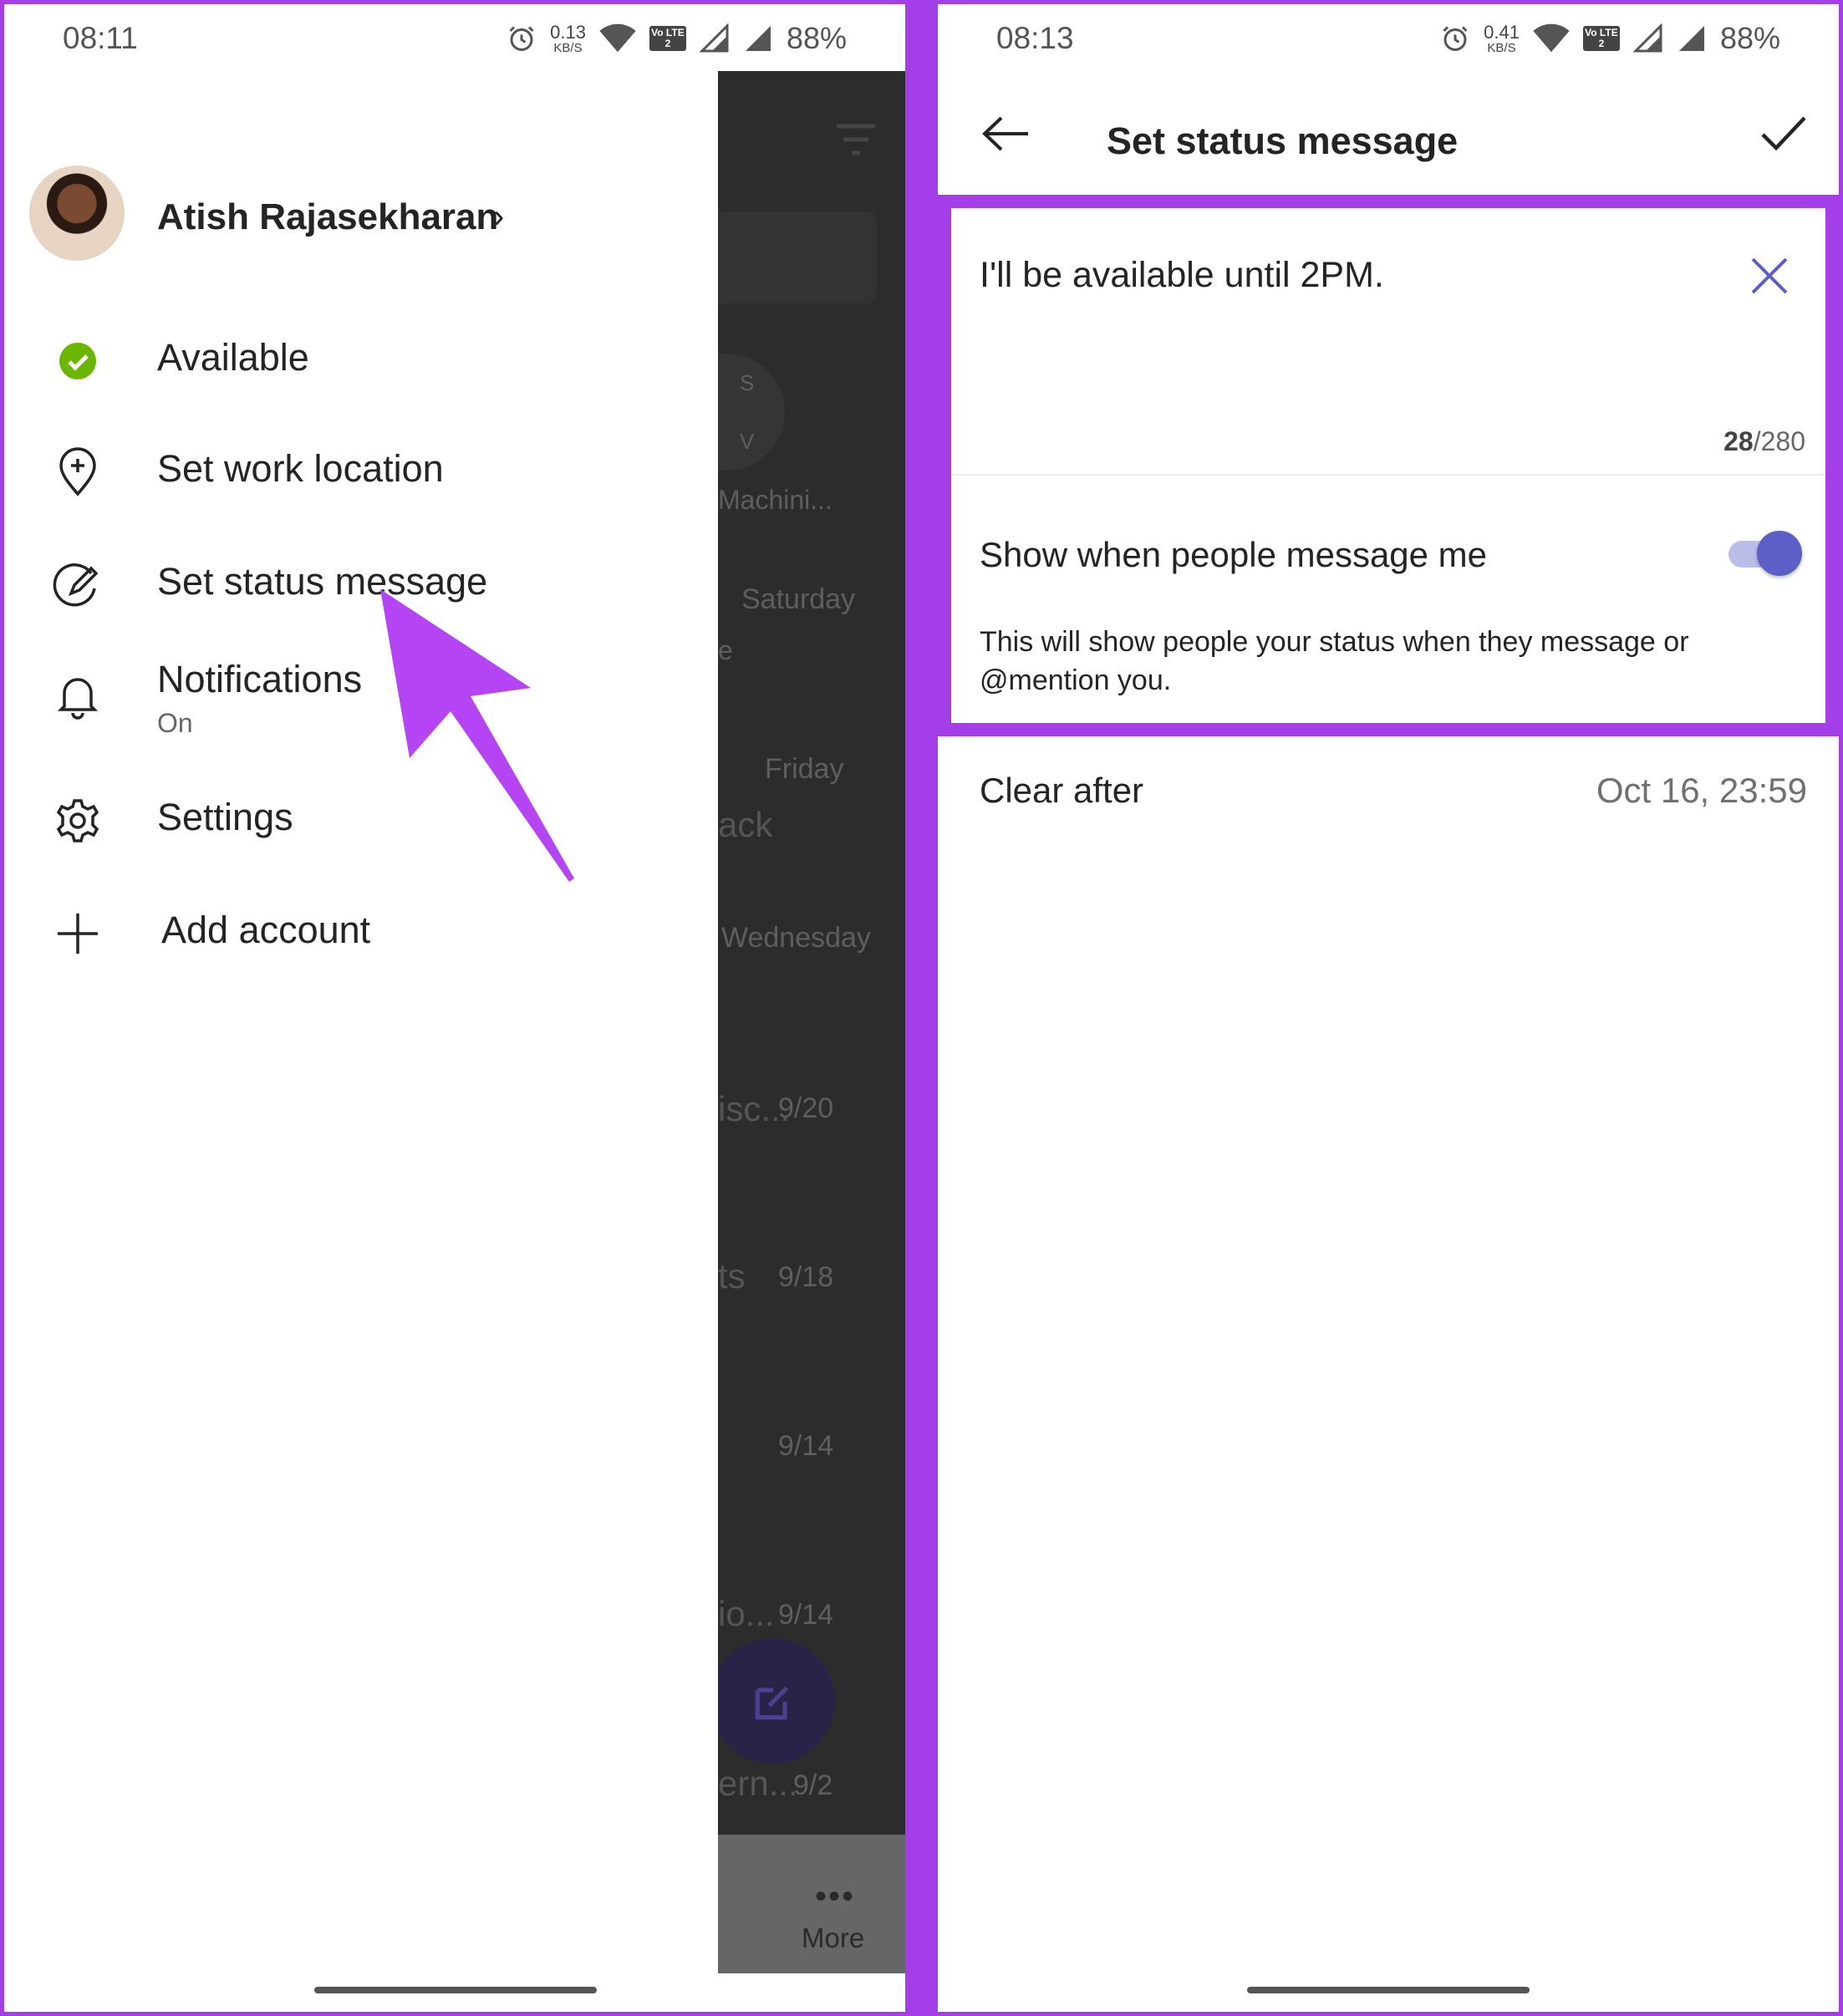  Describe the element at coordinates (772, 1703) in the screenshot. I see `compose-icon` at that location.